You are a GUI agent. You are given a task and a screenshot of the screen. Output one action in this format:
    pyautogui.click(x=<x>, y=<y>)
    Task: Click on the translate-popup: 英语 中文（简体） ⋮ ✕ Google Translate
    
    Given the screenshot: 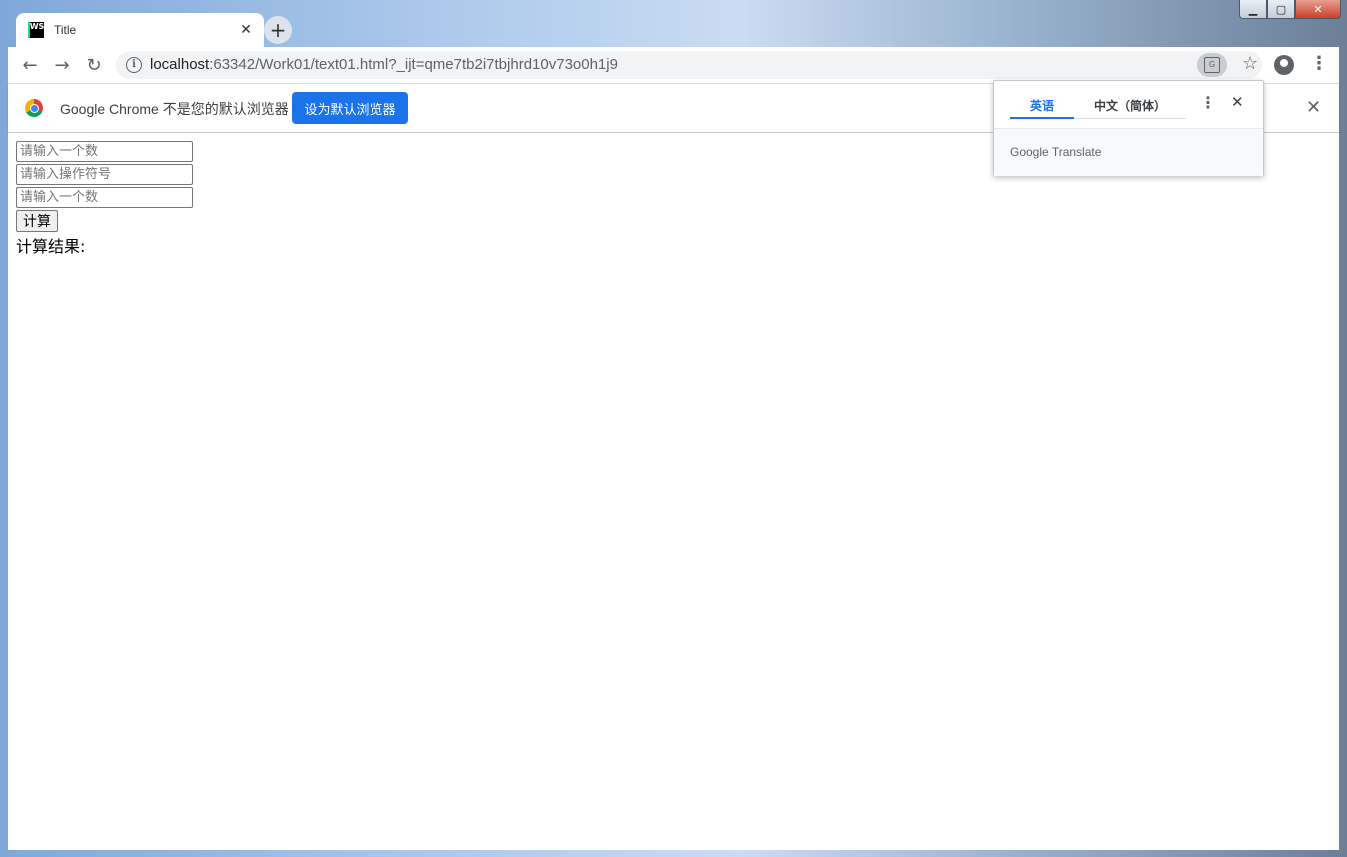 What is the action you would take?
    pyautogui.click(x=1128, y=128)
    